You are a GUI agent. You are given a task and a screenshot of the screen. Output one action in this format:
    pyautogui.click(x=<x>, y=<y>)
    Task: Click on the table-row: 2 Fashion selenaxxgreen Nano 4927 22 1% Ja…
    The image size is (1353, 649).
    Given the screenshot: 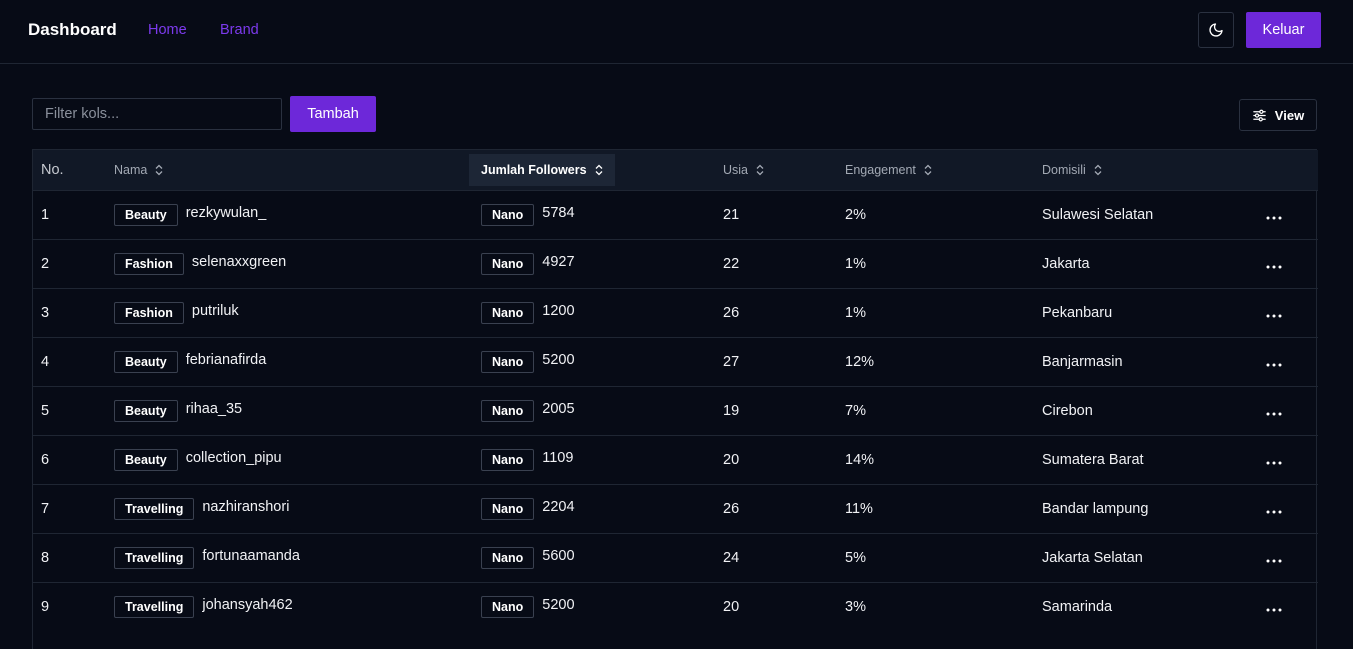 What is the action you would take?
    pyautogui.click(x=675, y=263)
    